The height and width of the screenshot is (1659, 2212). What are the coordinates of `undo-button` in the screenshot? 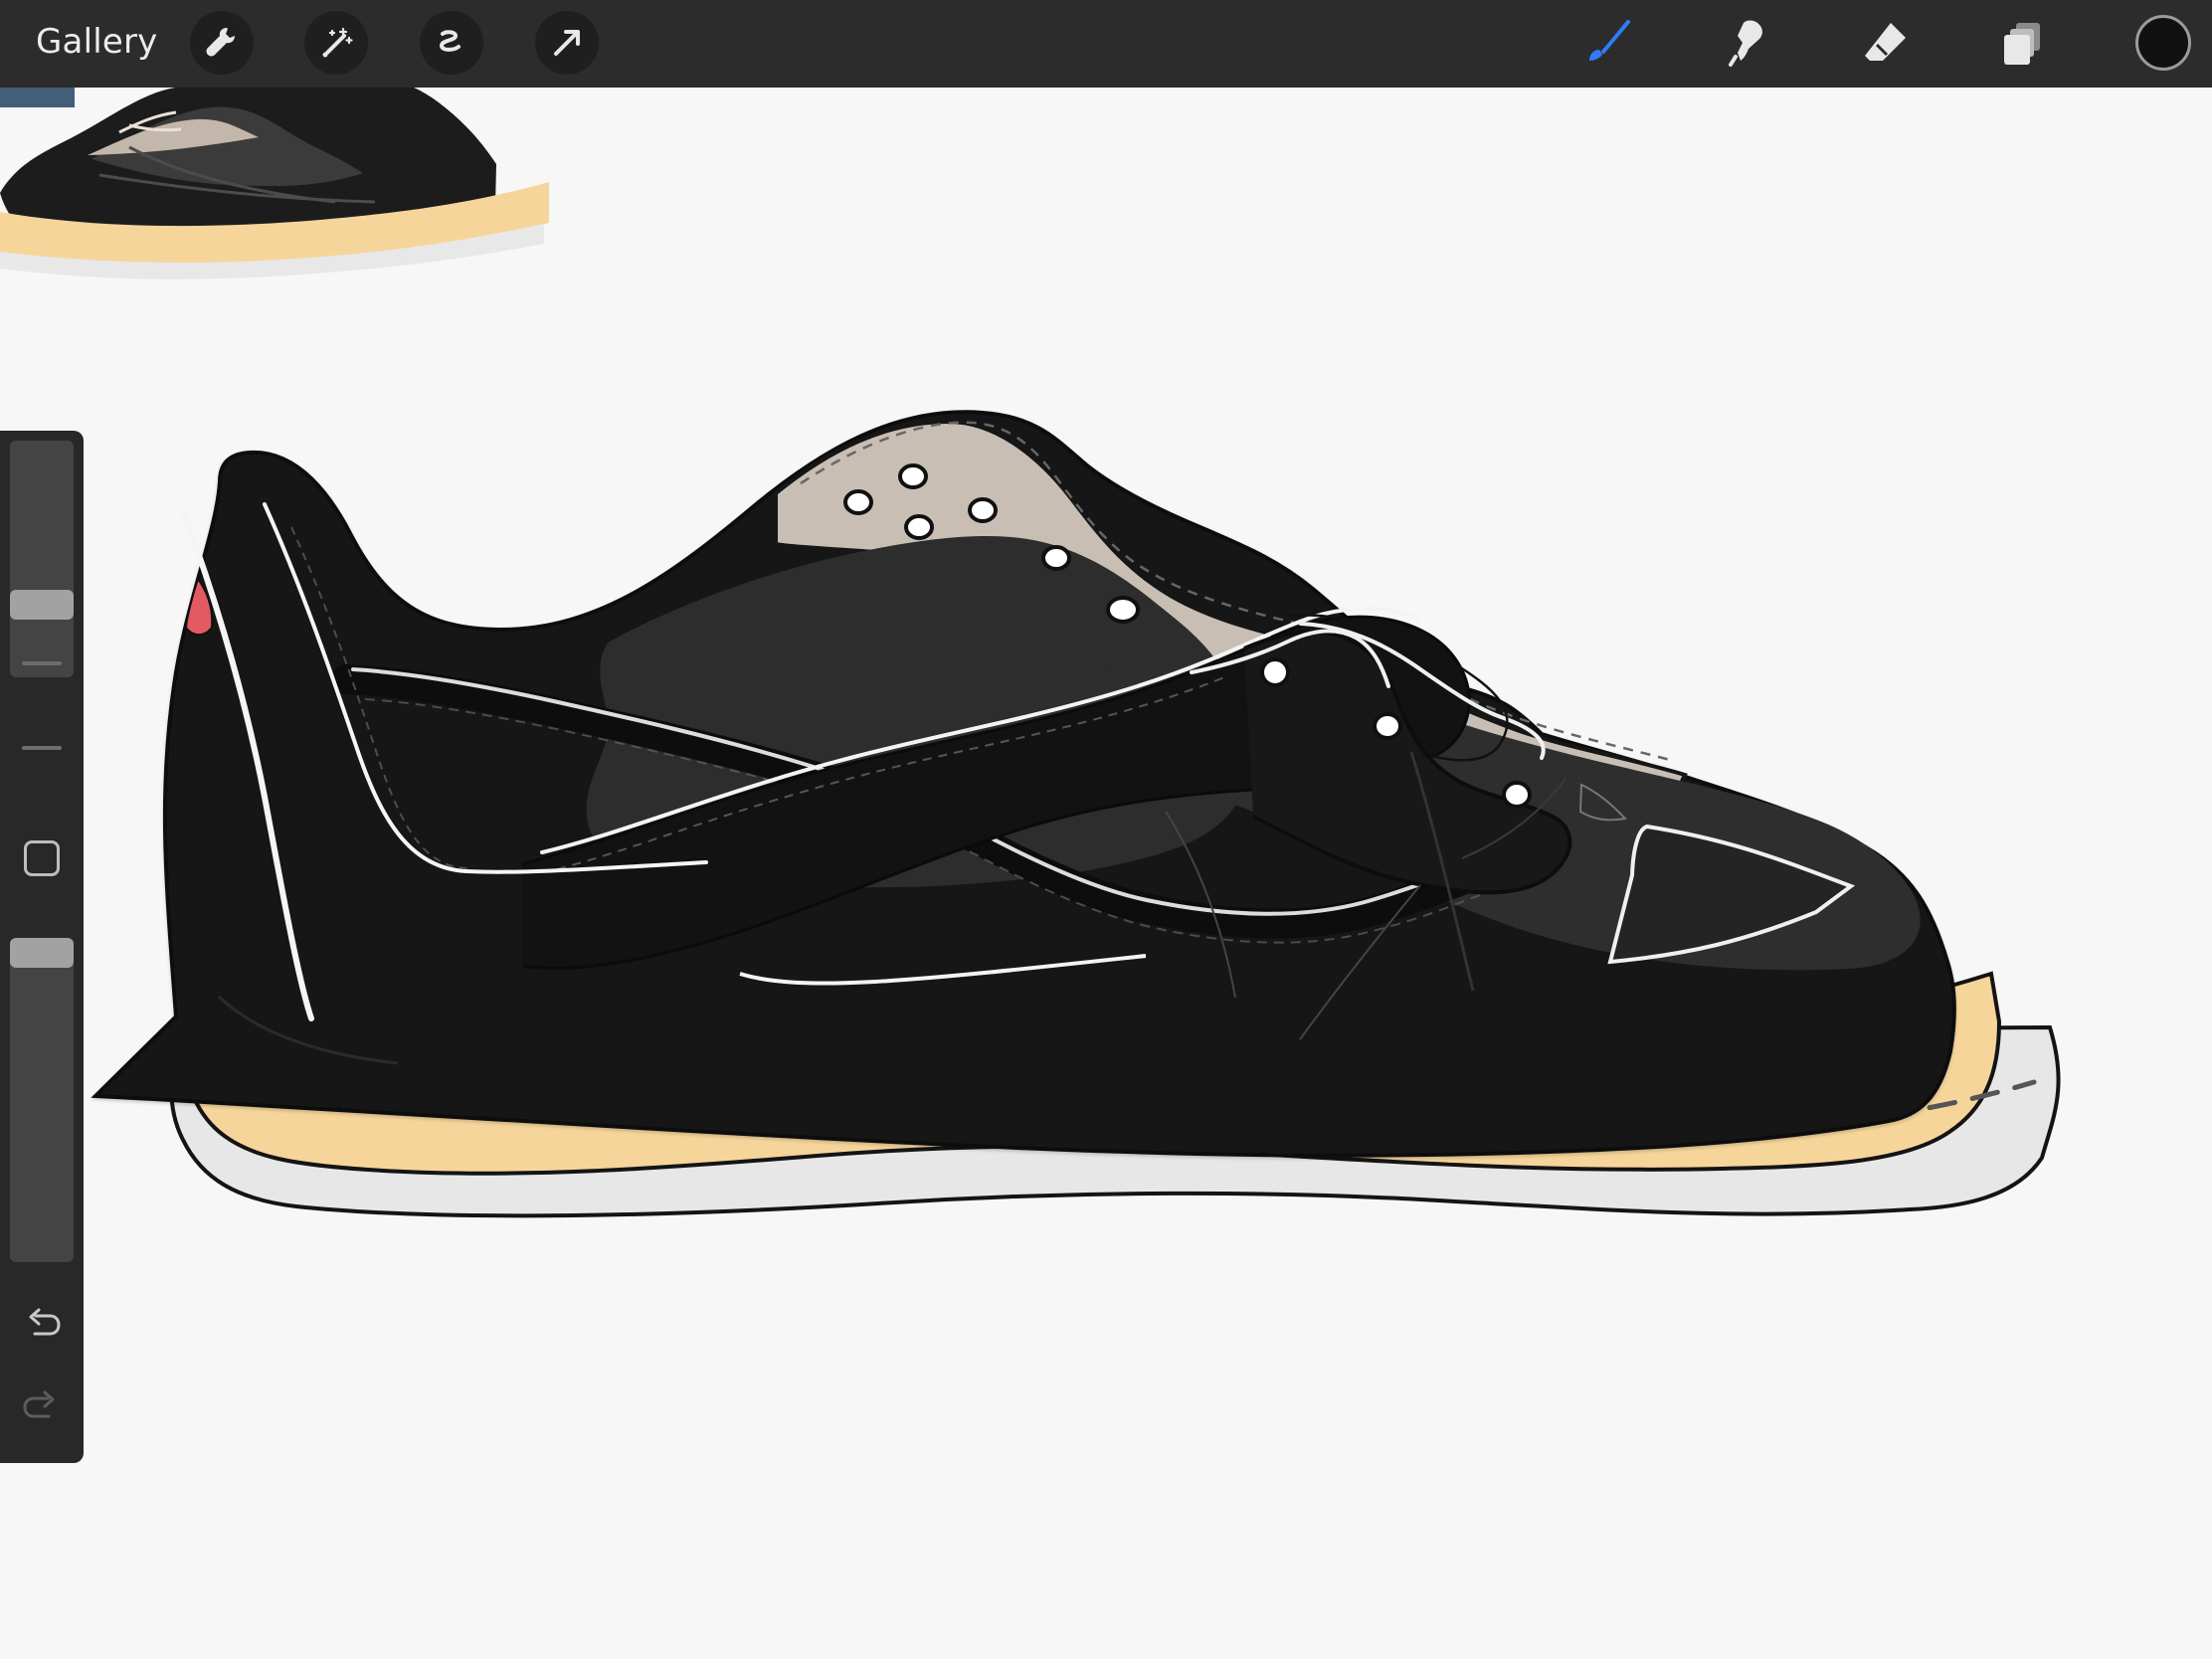 It's located at (42, 1325).